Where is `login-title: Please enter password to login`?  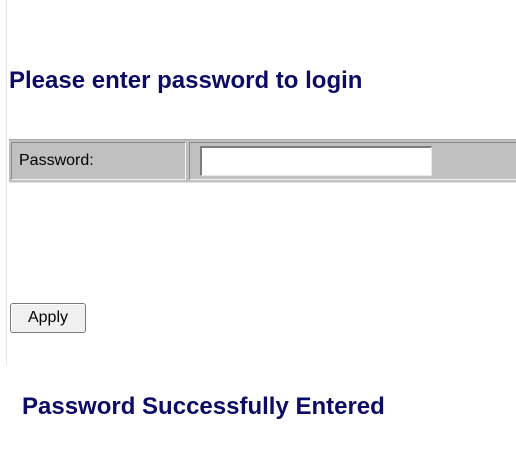
login-title: Please enter password to login is located at coordinates (186, 80).